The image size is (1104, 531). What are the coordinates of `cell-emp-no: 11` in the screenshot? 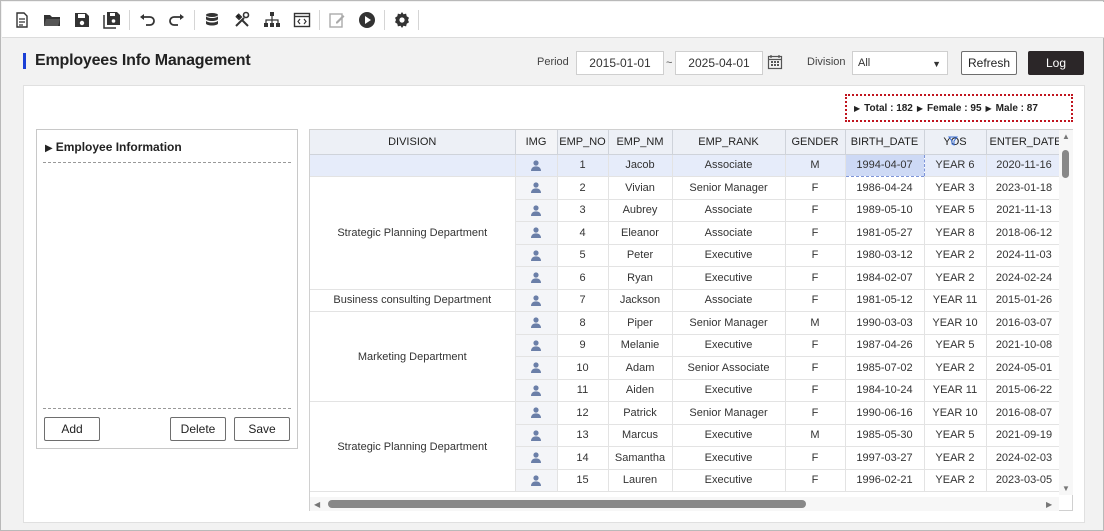 It's located at (583, 390).